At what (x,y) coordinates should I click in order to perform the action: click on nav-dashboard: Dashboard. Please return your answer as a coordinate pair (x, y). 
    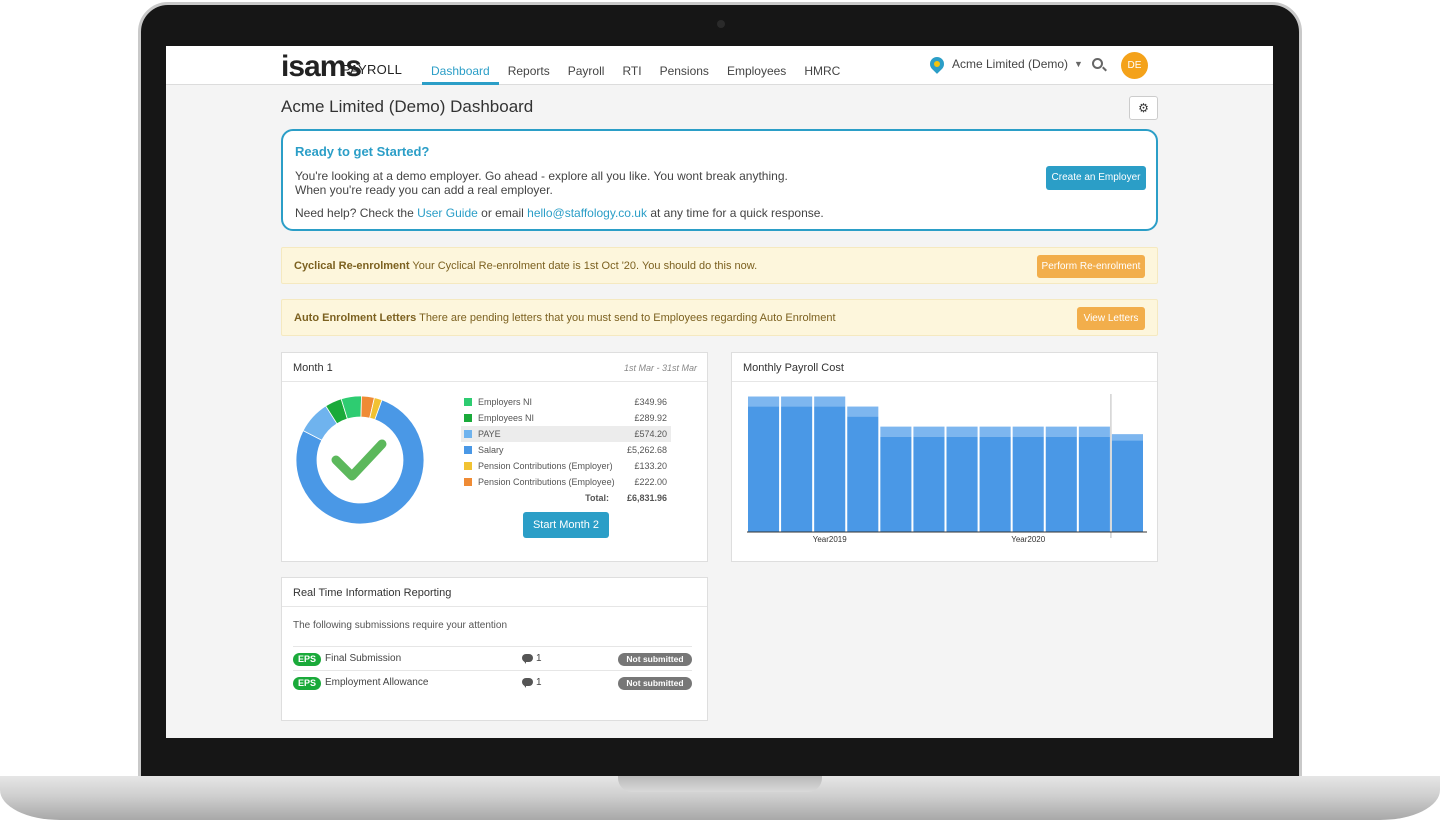
    Looking at the image, I should click on (460, 65).